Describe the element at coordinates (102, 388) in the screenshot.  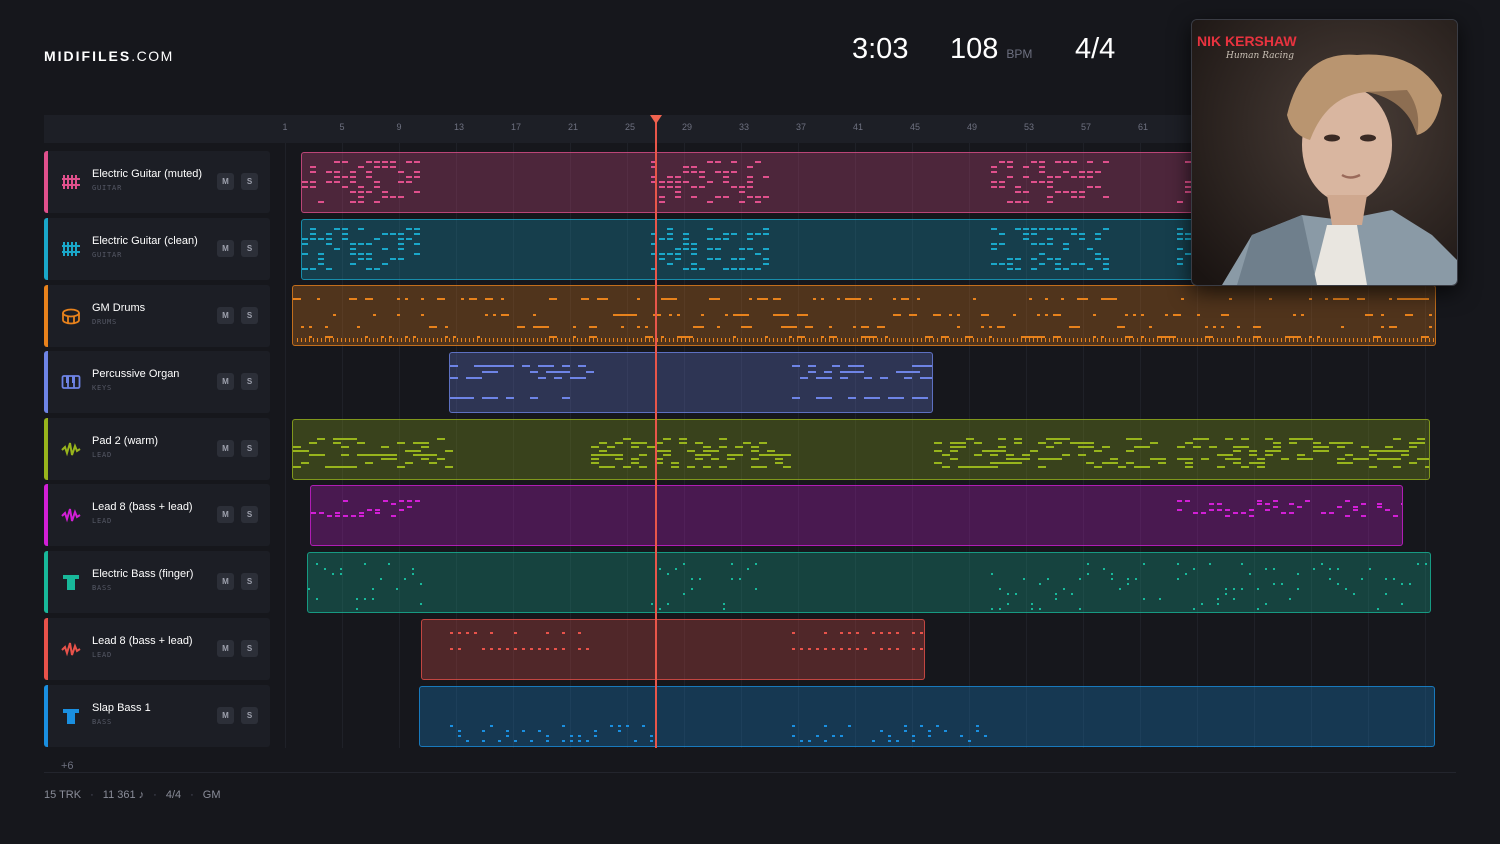
I see `track-category: KEYS` at that location.